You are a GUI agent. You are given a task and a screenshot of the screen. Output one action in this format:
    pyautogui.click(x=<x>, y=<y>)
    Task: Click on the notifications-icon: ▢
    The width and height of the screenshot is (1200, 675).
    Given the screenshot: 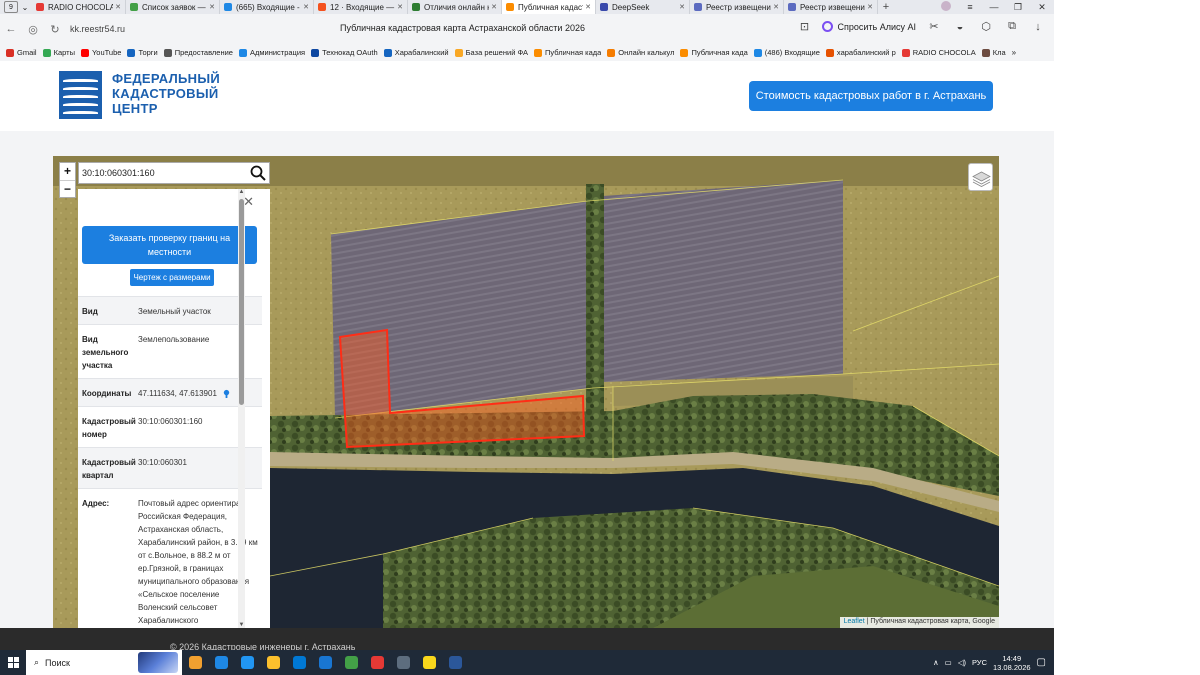 What is the action you would take?
    pyautogui.click(x=1041, y=662)
    